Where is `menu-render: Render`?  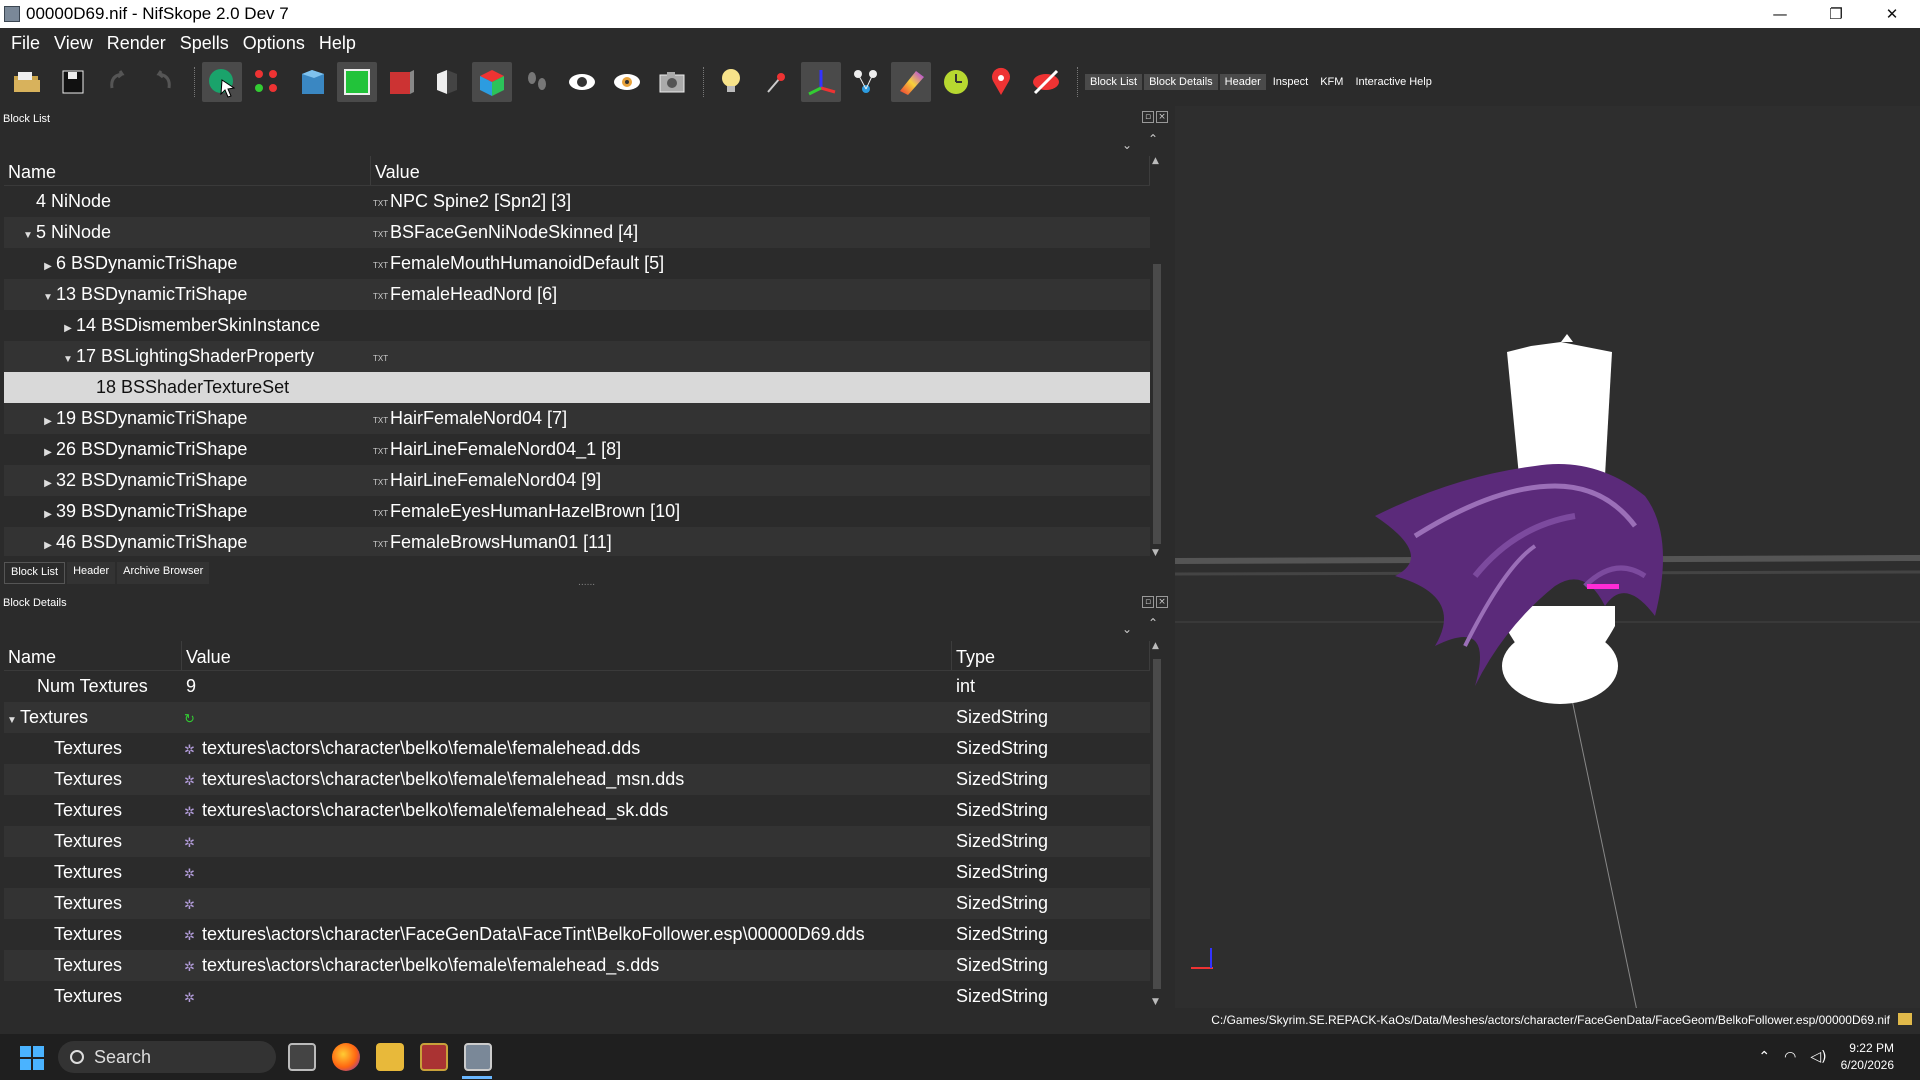
menu-render: Render is located at coordinates (136, 43).